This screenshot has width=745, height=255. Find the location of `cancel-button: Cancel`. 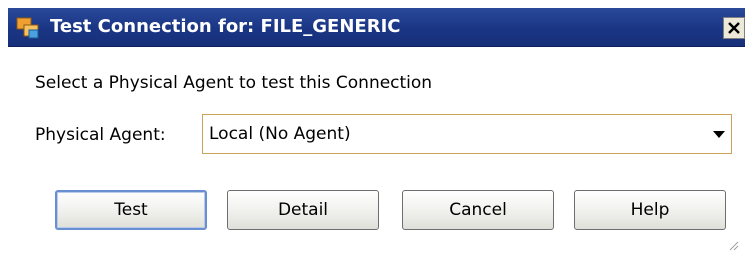

cancel-button: Cancel is located at coordinates (478, 210).